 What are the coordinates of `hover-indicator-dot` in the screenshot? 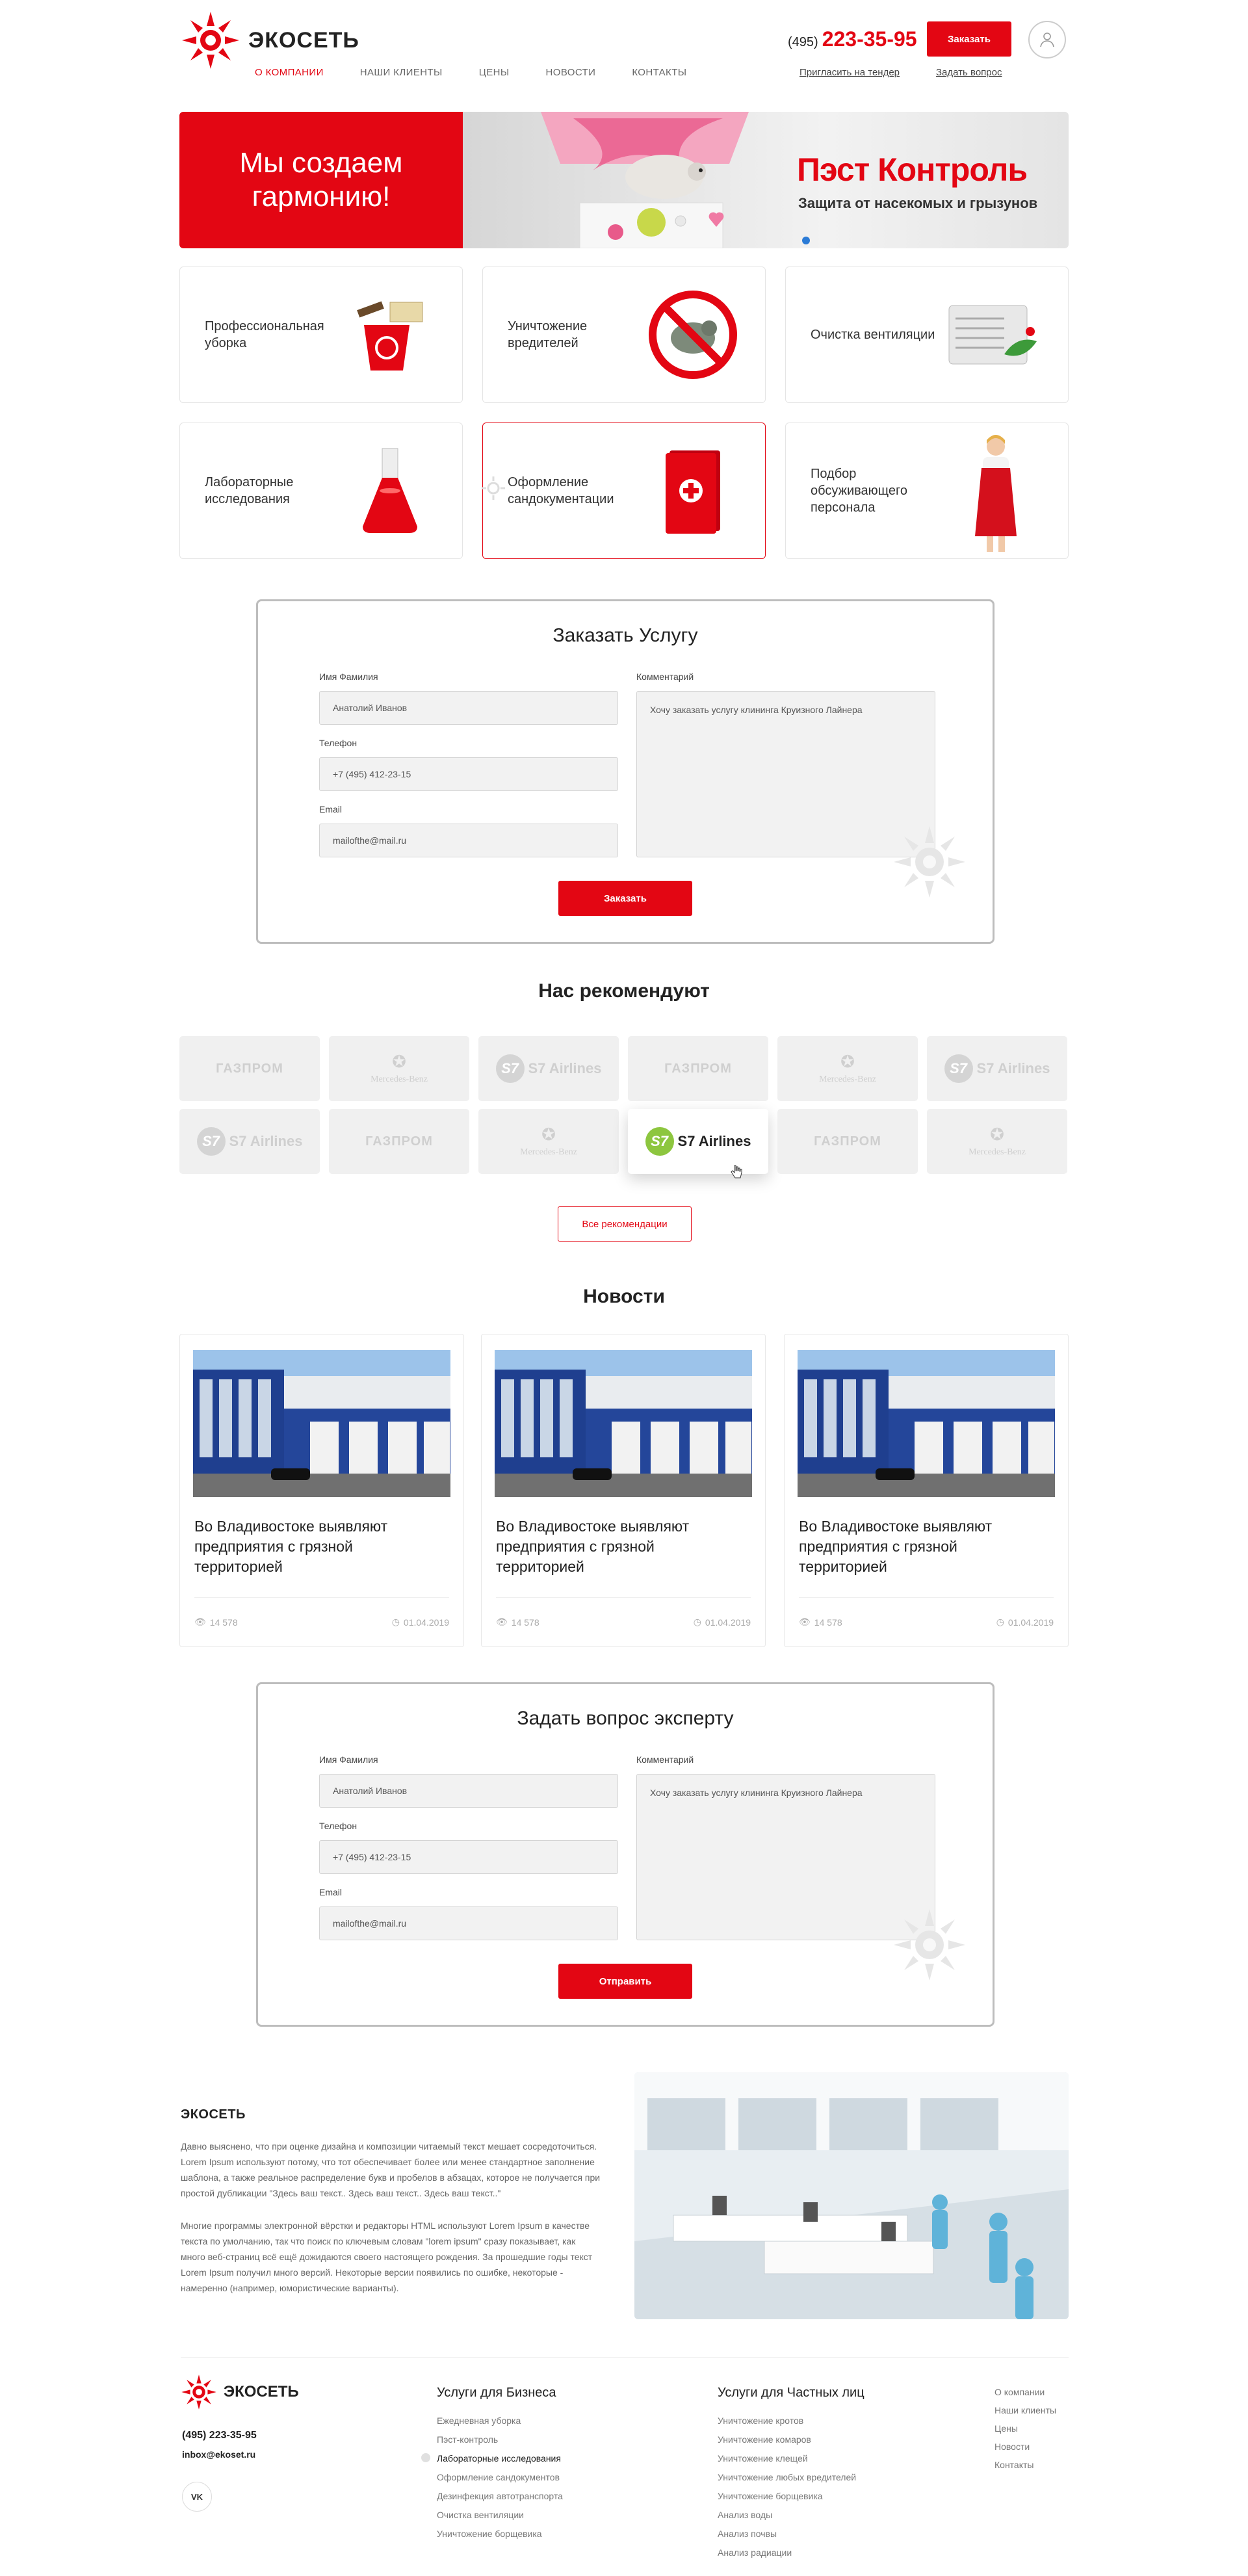 It's located at (426, 2457).